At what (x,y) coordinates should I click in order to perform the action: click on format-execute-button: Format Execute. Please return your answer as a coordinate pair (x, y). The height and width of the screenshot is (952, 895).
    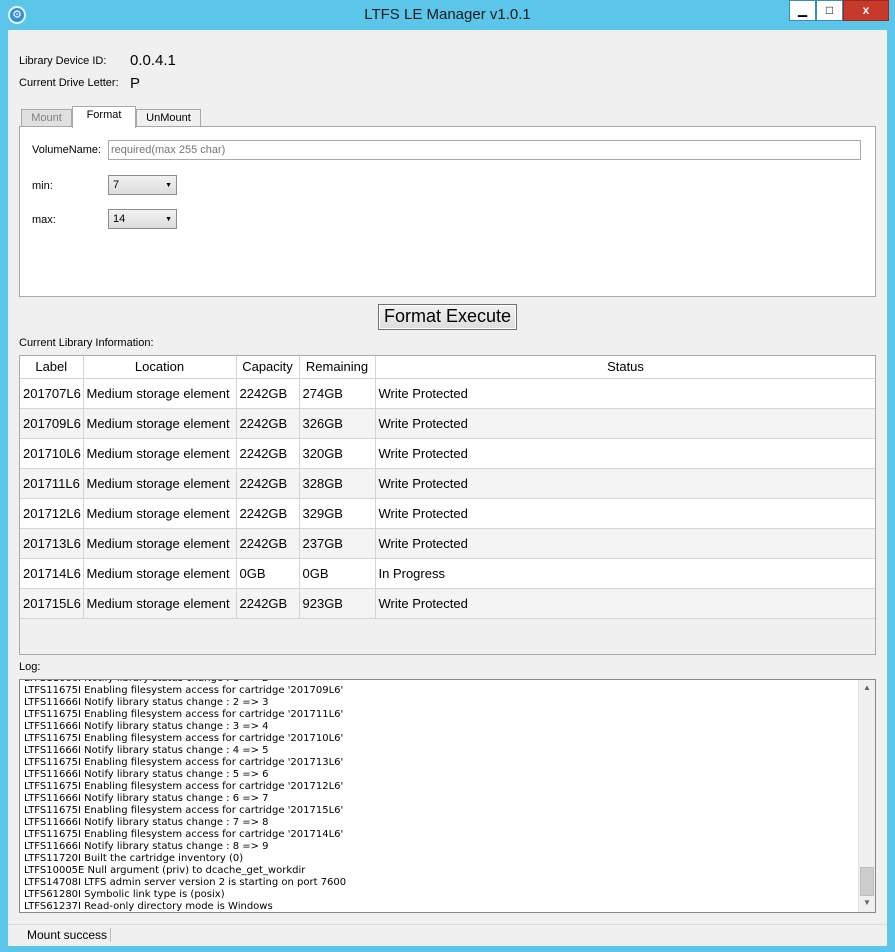
    Looking at the image, I should click on (447, 317).